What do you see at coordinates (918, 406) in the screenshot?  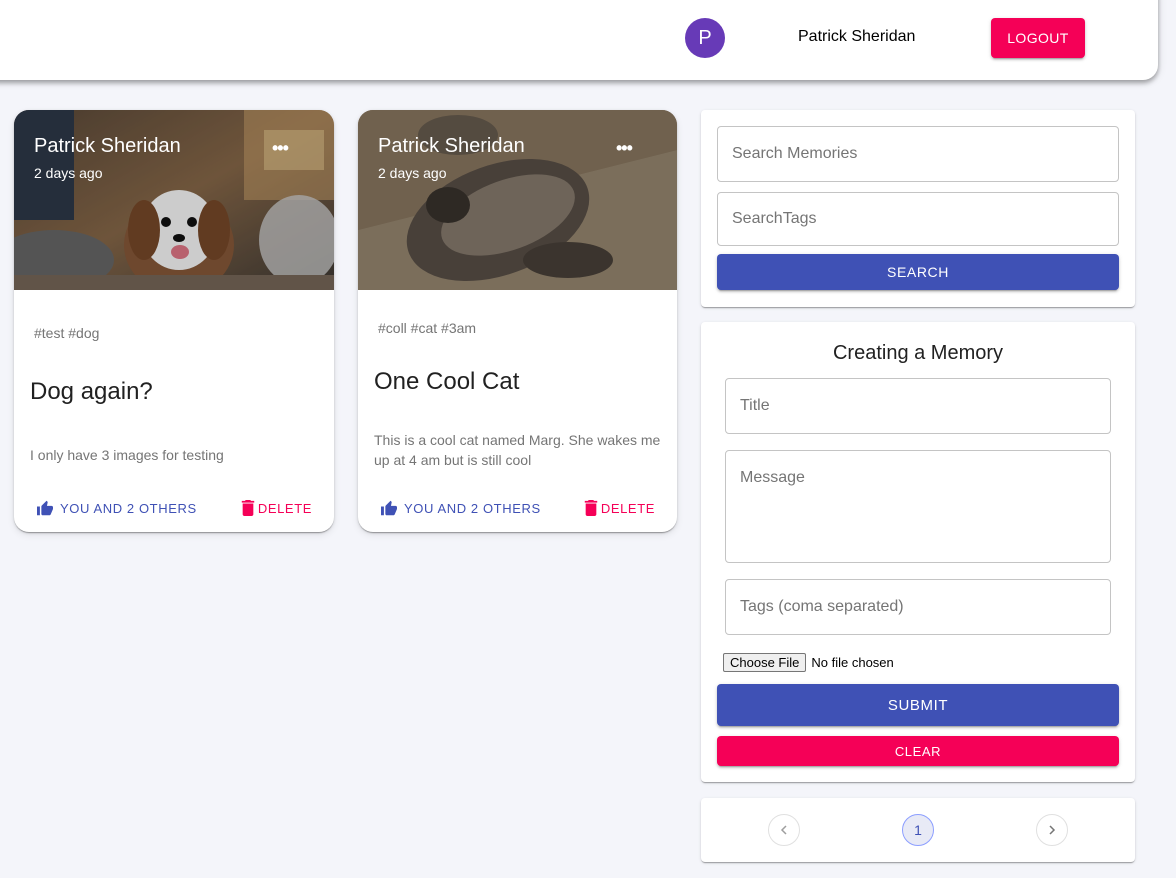 I see `title-input` at bounding box center [918, 406].